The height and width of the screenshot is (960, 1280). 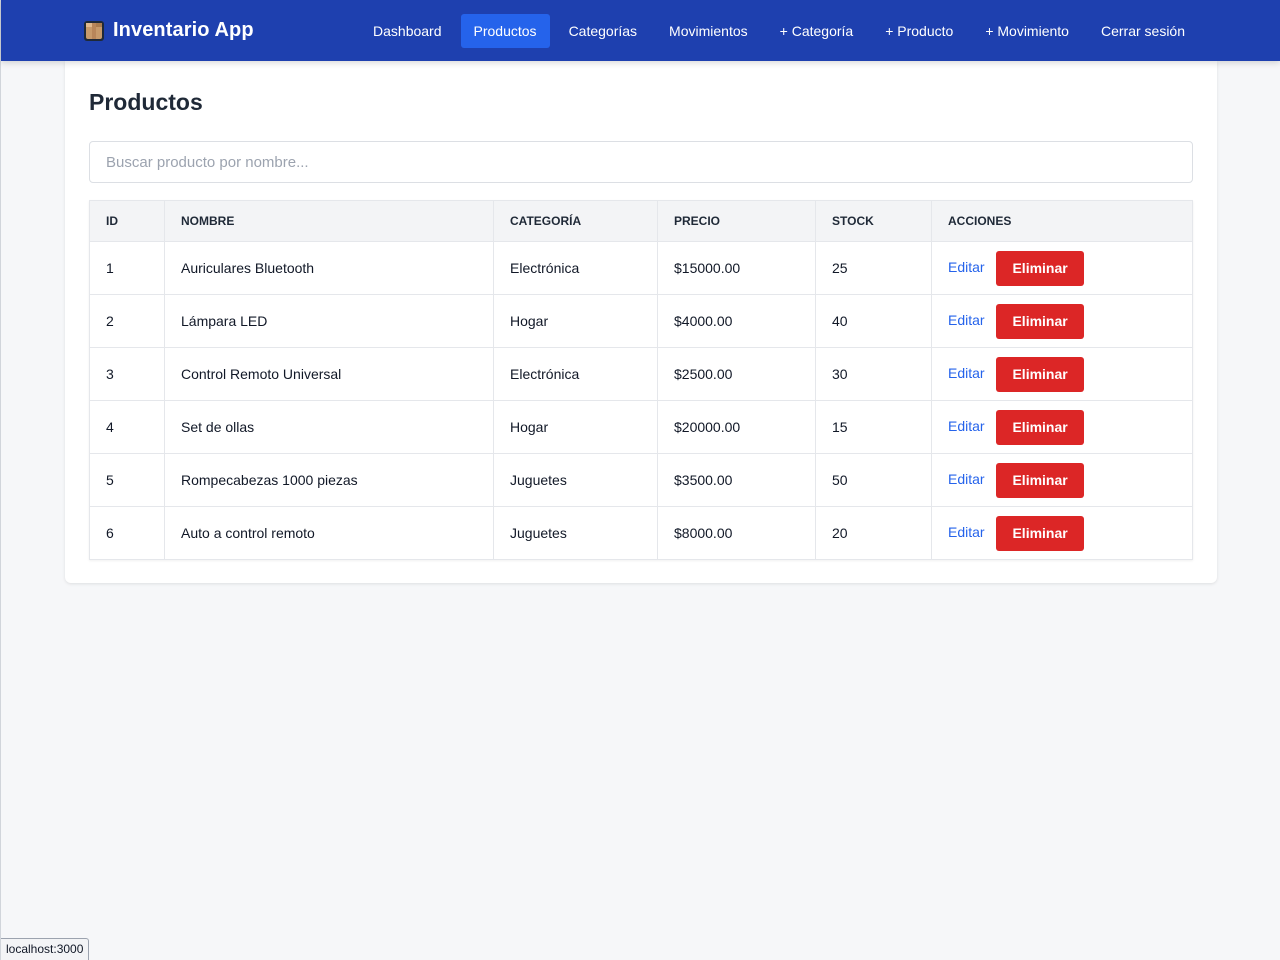 What do you see at coordinates (127, 221) in the screenshot?
I see `header-id: ID` at bounding box center [127, 221].